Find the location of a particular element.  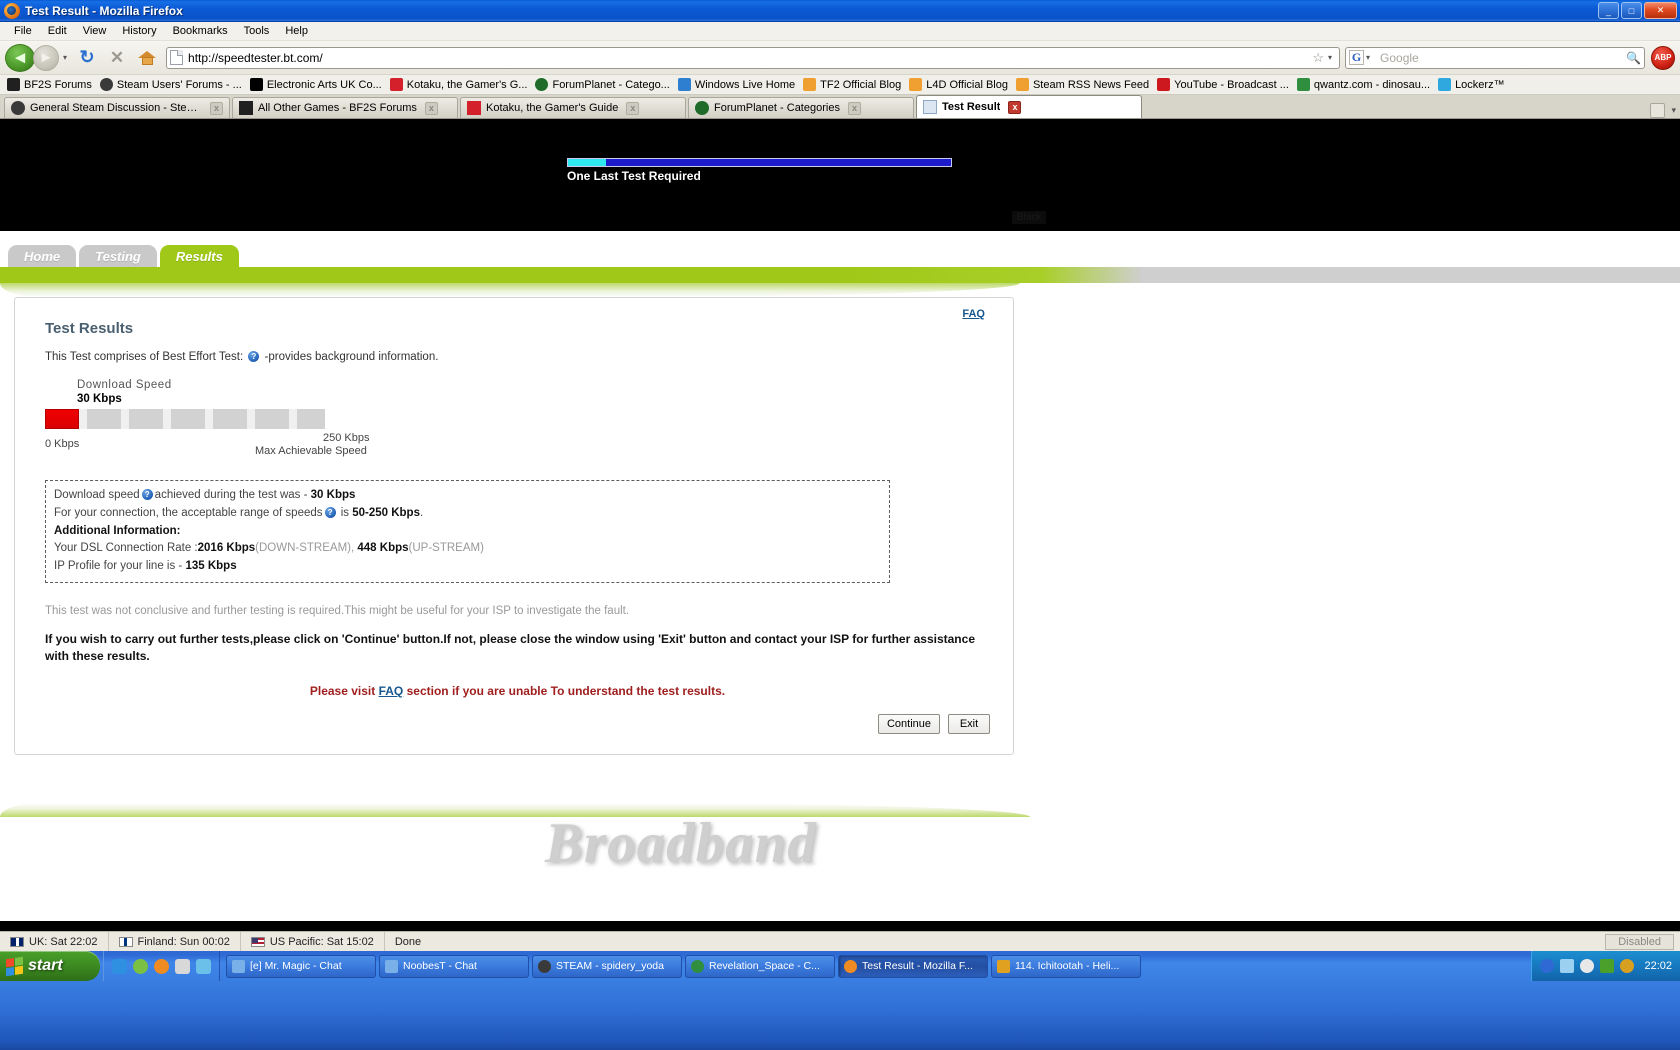

bookmark-item: Lockerz™ is located at coordinates (1472, 84).